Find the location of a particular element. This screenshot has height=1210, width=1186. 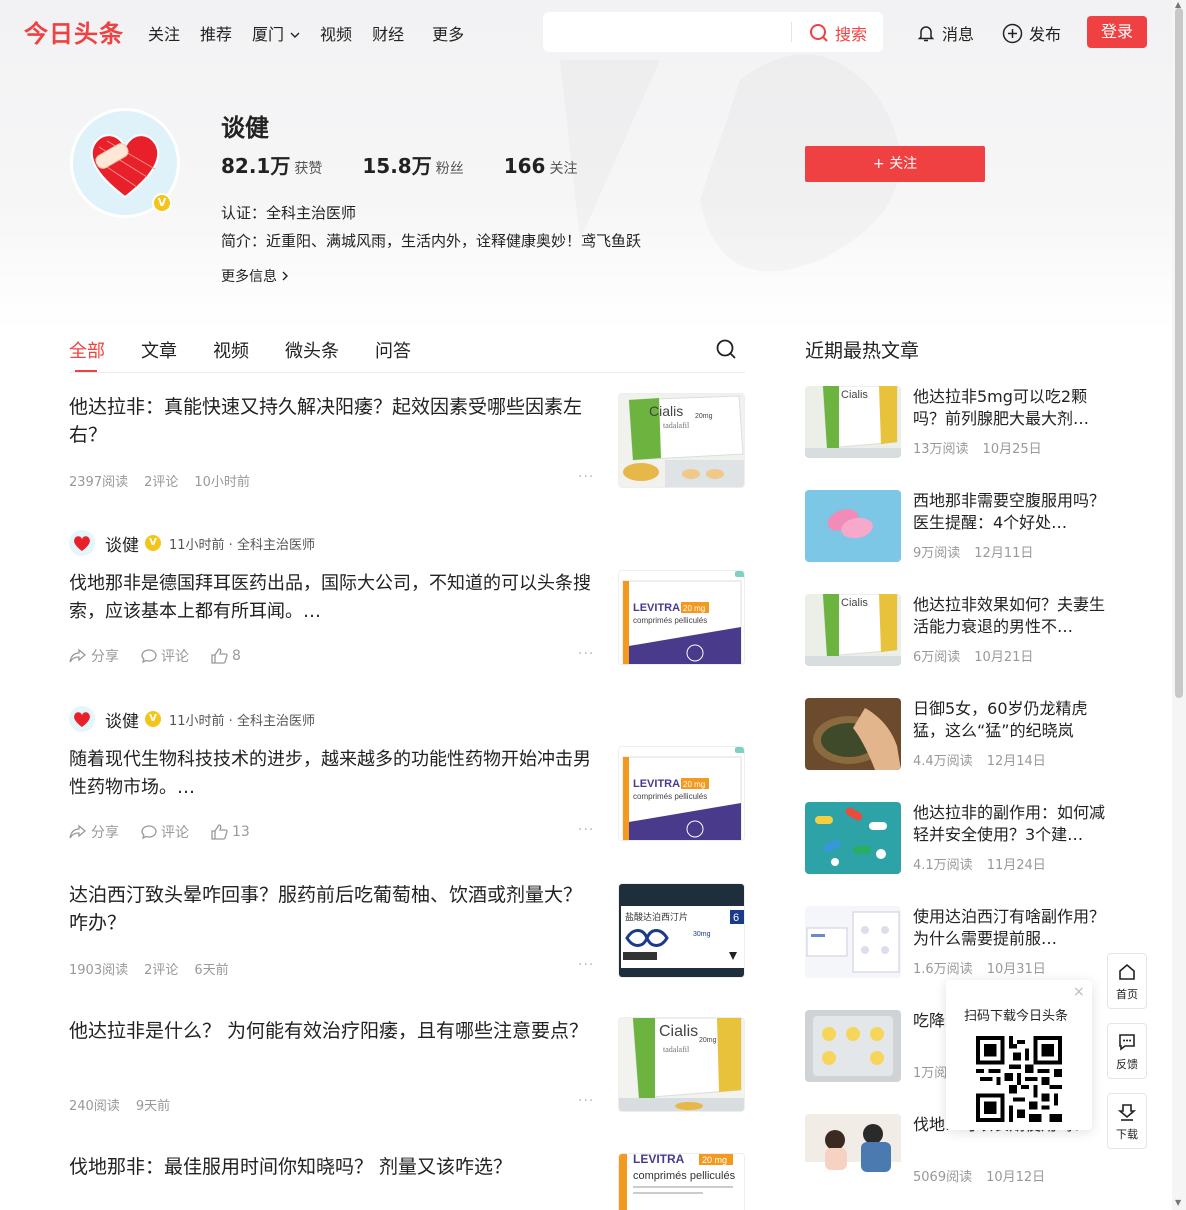

read-count: 13万阅读 is located at coordinates (941, 449).